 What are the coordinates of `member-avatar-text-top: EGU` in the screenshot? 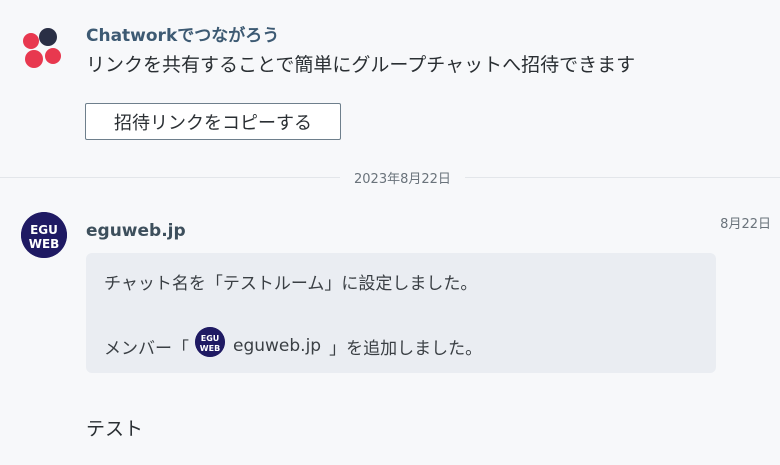 It's located at (210, 338).